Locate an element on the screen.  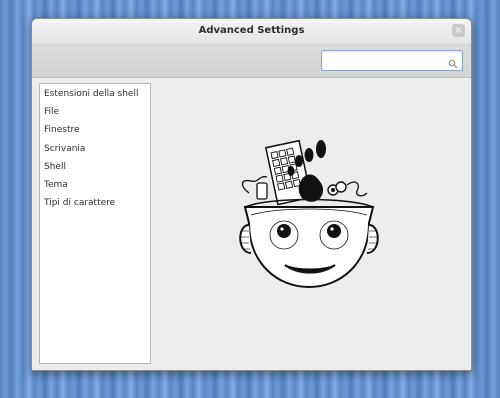
close-button: × is located at coordinates (458, 30).